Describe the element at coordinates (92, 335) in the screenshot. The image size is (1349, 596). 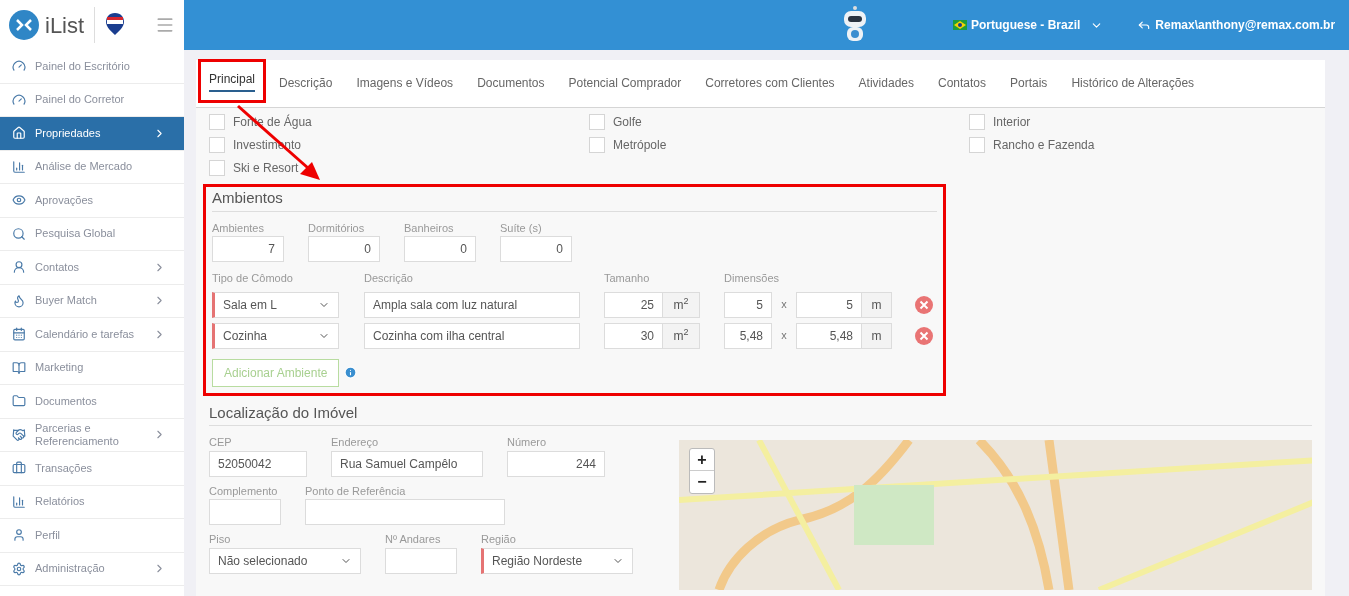
I see `sidebar-item: Calendário e tarefas` at that location.